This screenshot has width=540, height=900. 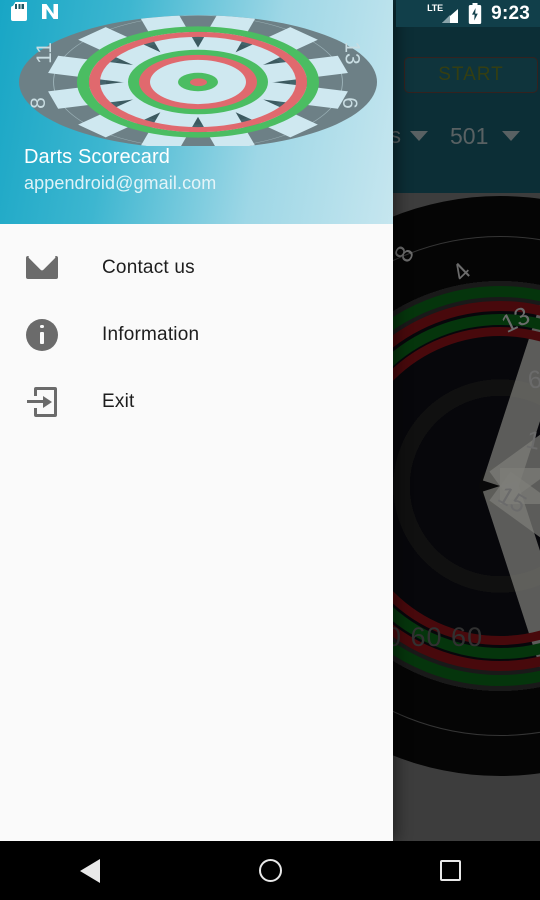 I want to click on drawer-header-image: 11 8 13 6, so click(x=196, y=79).